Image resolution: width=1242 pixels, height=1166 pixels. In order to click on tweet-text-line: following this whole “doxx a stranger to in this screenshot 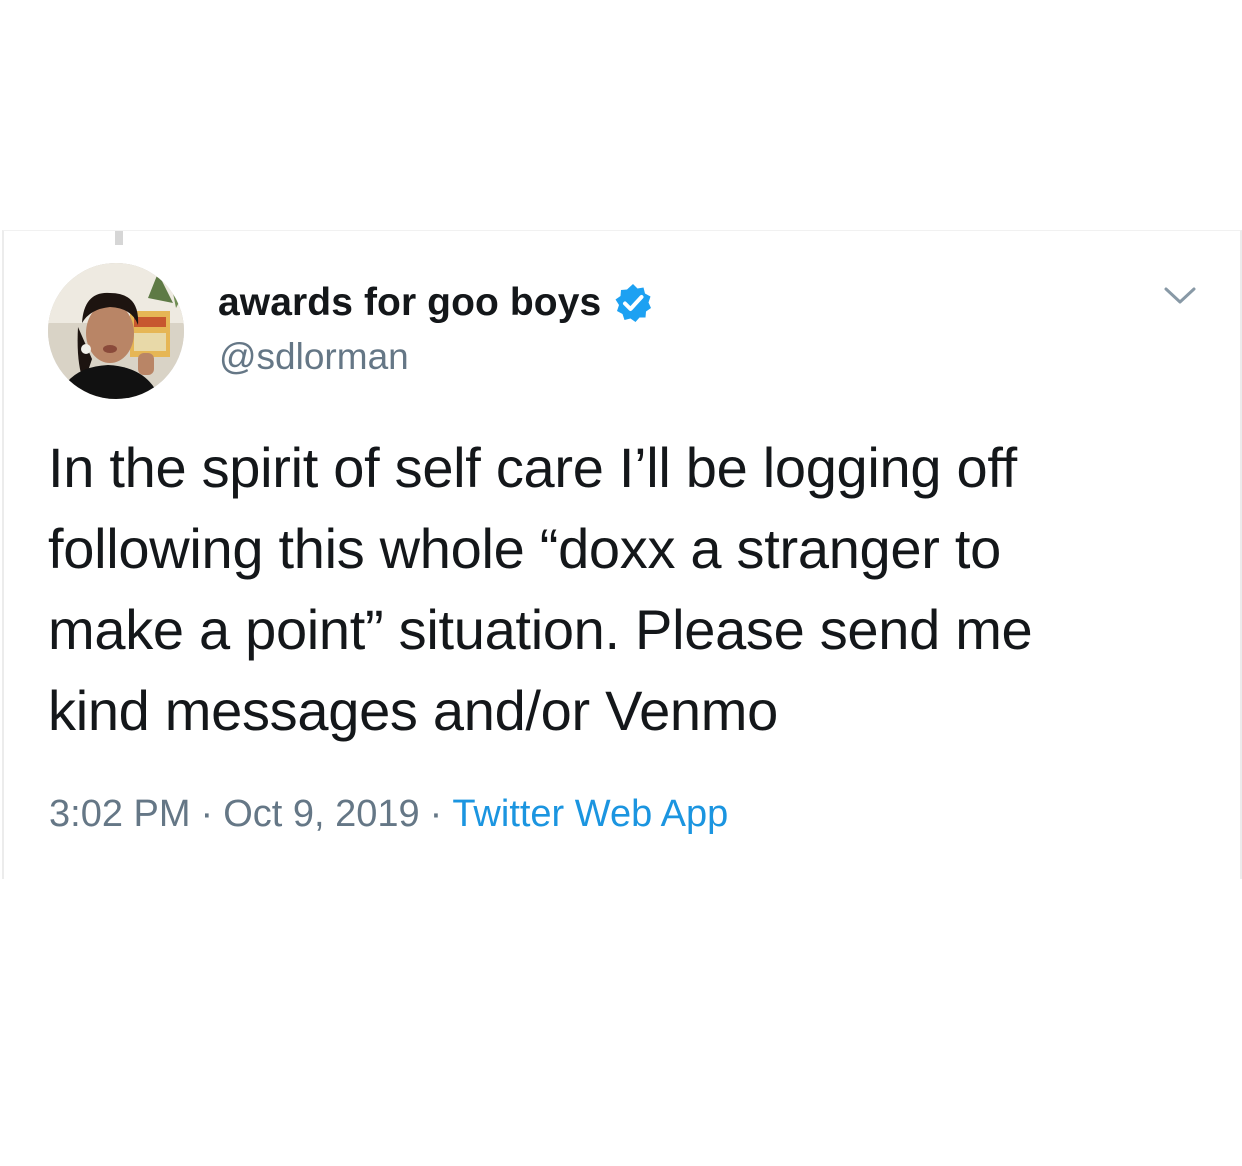, I will do `click(524, 548)`.